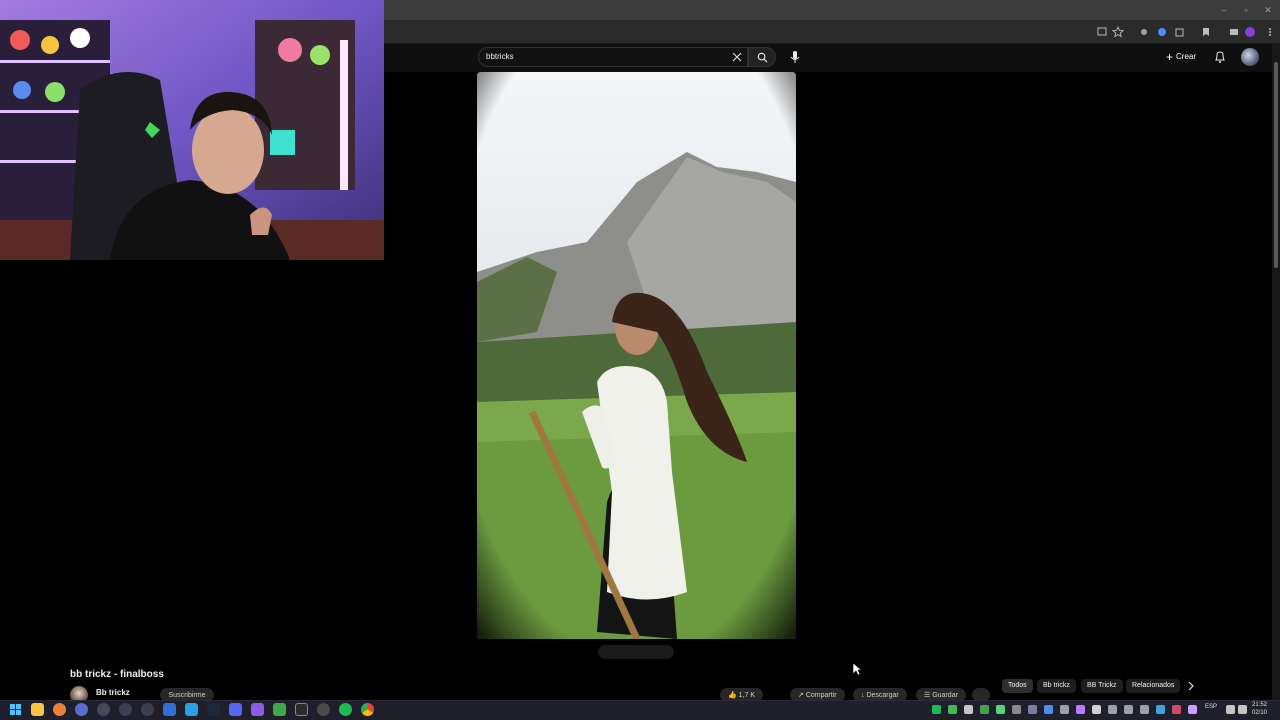 The width and height of the screenshot is (1280, 720). Describe the element at coordinates (113, 692) in the screenshot. I see `channel-name: Bb trickz` at that location.